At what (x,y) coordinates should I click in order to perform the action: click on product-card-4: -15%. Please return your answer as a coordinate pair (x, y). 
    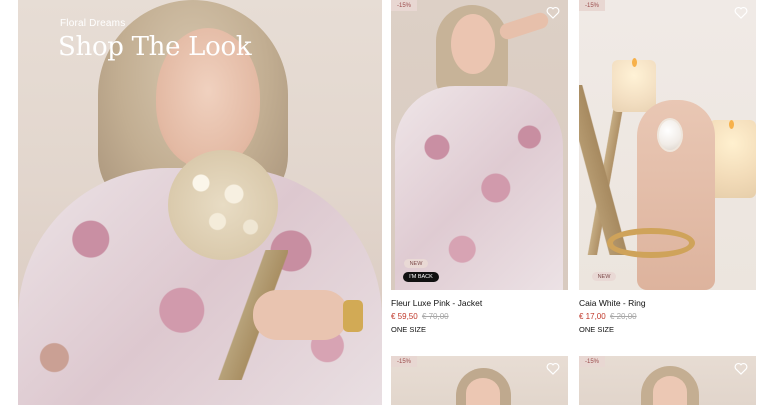
    Looking at the image, I should click on (667, 380).